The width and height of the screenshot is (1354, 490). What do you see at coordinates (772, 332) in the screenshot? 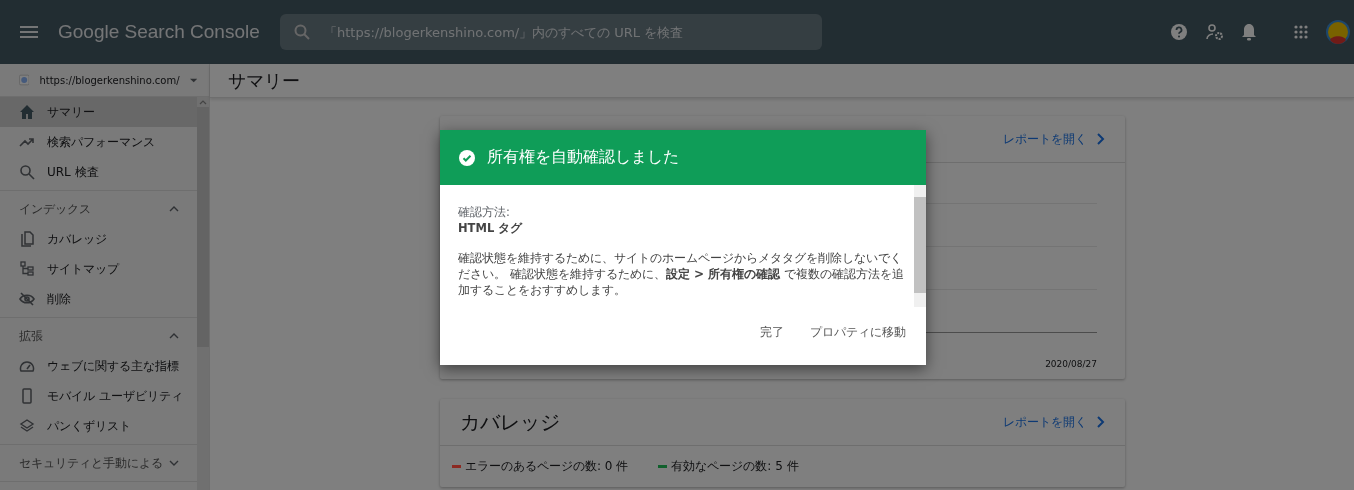
I see `dialog-button: 完了` at bounding box center [772, 332].